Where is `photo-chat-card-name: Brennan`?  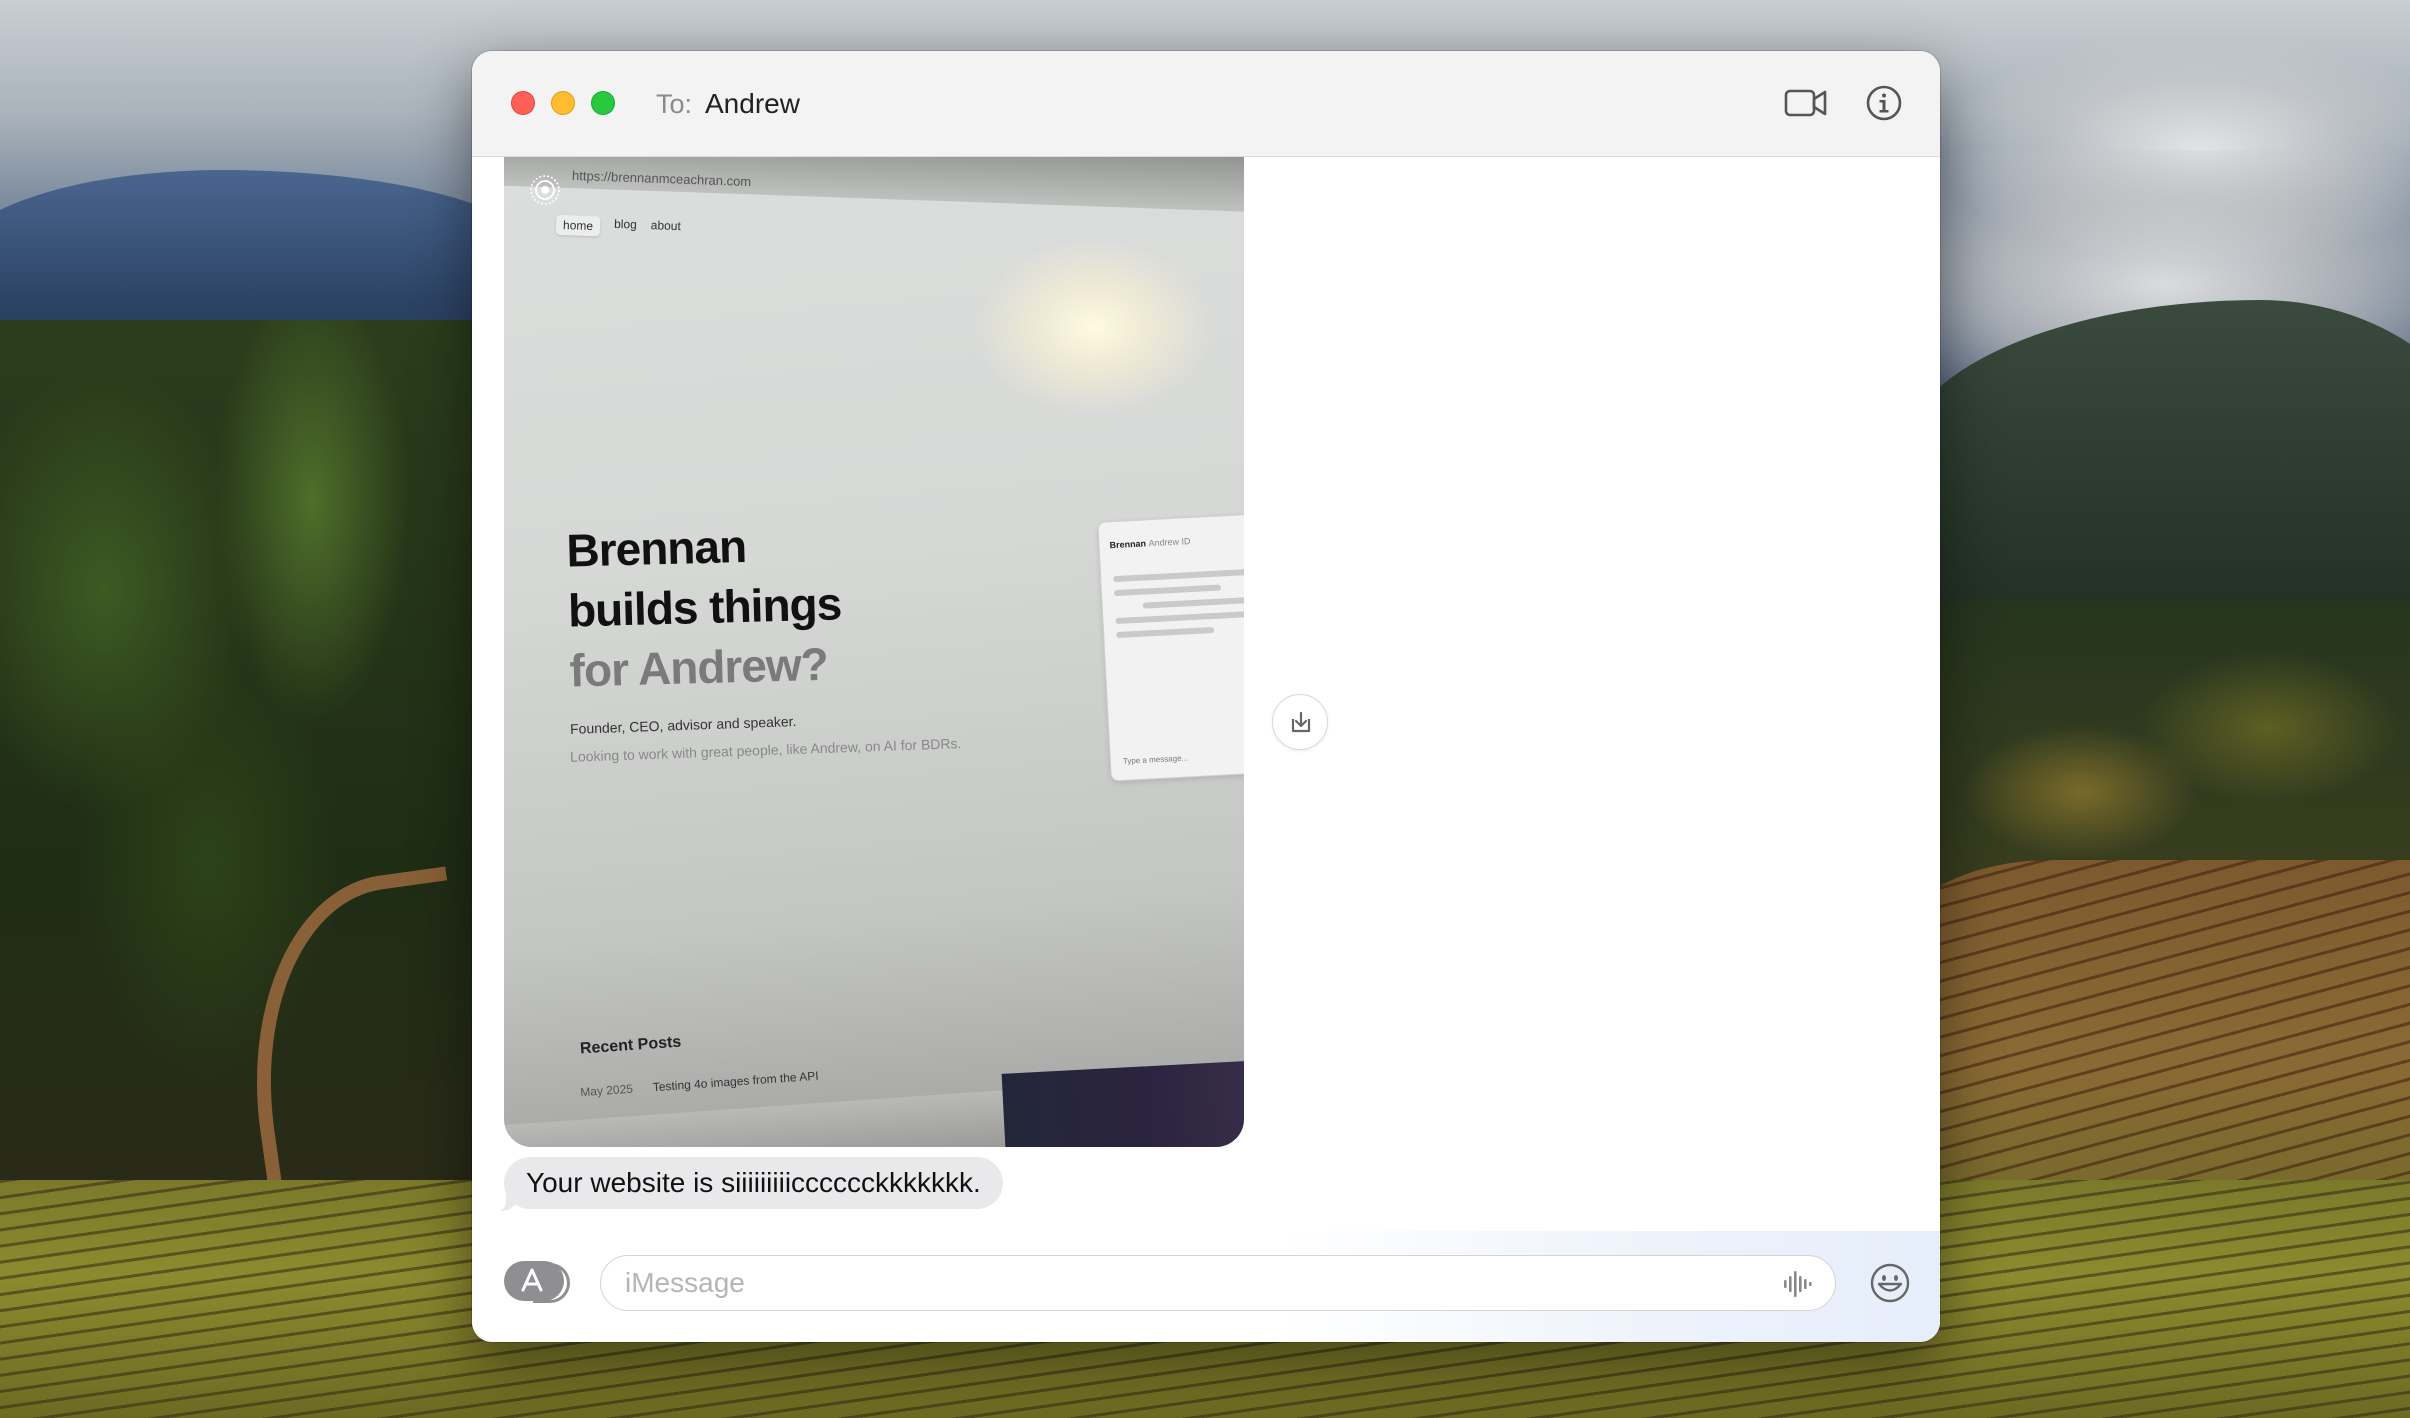
photo-chat-card-name: Brennan is located at coordinates (1128, 544).